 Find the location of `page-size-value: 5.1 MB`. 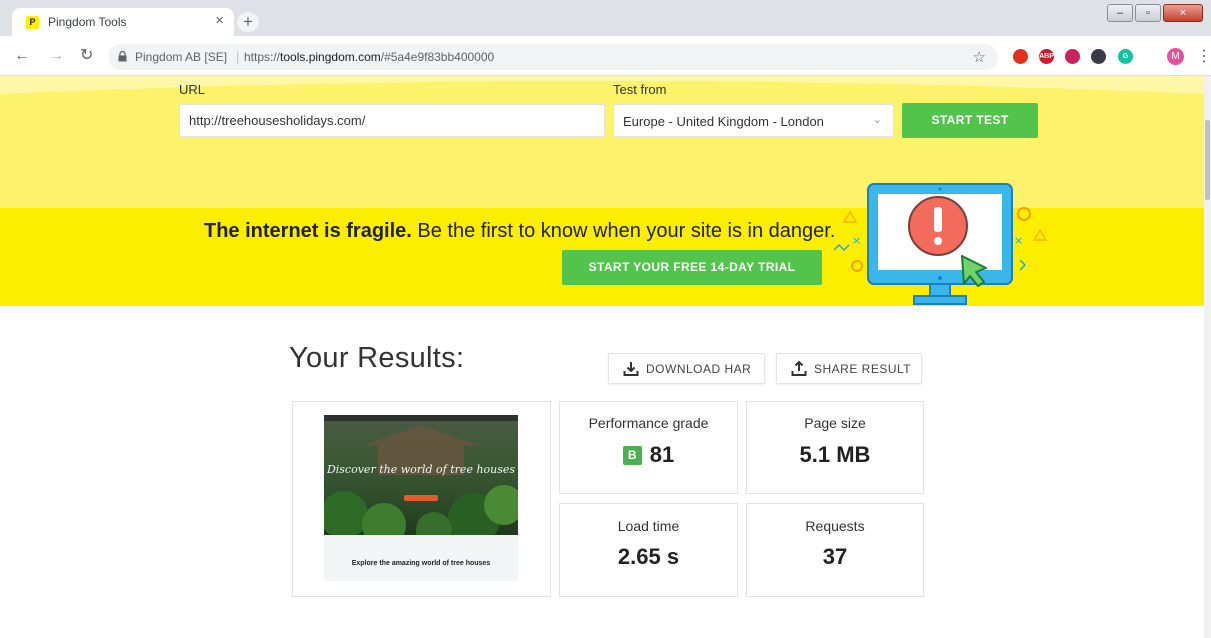

page-size-value: 5.1 MB is located at coordinates (835, 454).